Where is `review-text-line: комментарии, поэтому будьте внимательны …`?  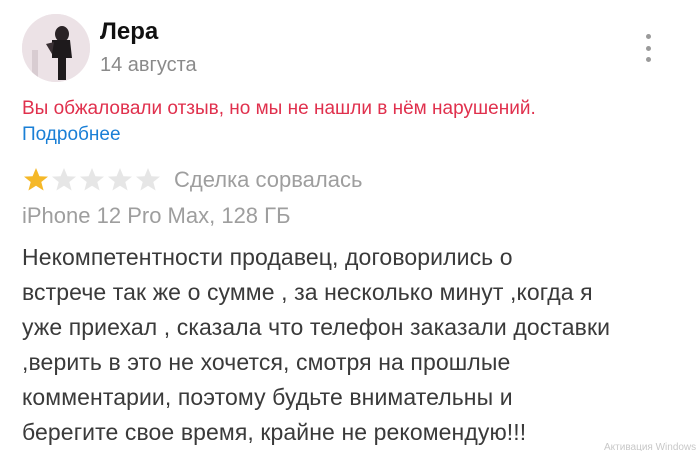
review-text-line: комментарии, поэтому будьте внимательны … is located at coordinates (267, 397).